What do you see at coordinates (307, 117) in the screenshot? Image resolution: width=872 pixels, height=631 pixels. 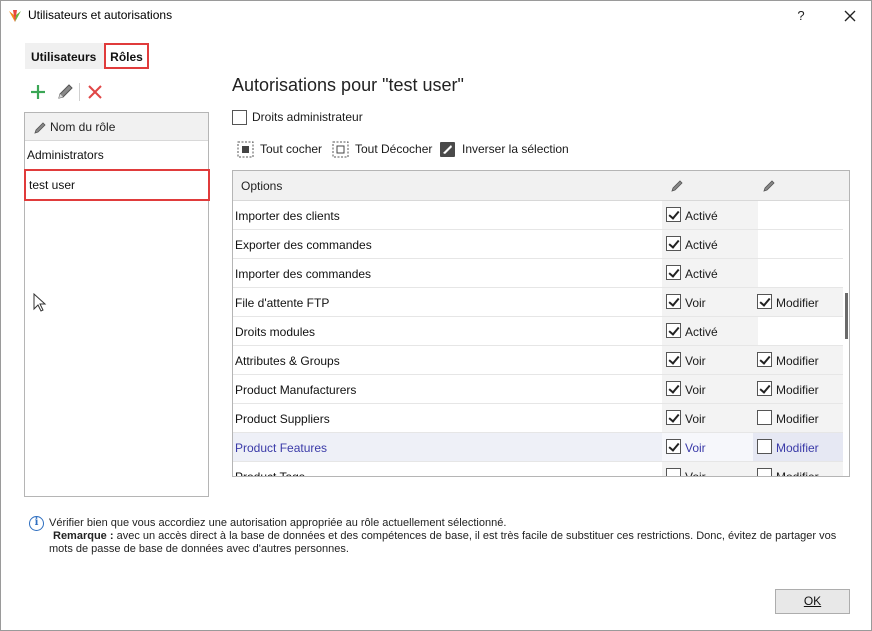 I see `admin-rights-label: Droits administrateur` at bounding box center [307, 117].